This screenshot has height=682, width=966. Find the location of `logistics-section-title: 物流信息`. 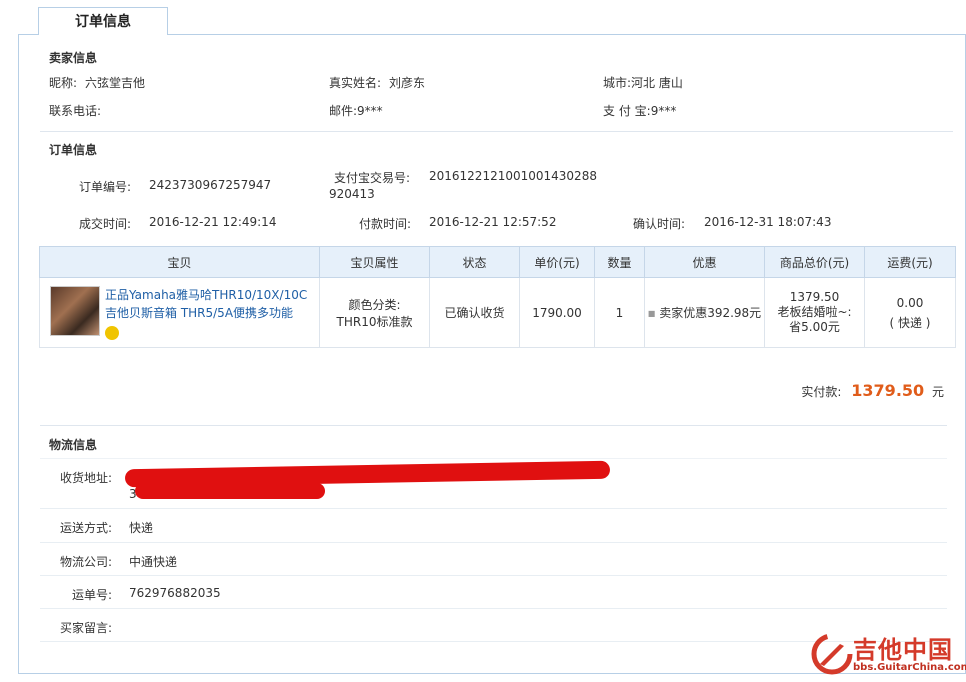

logistics-section-title: 物流信息 is located at coordinates (73, 445).